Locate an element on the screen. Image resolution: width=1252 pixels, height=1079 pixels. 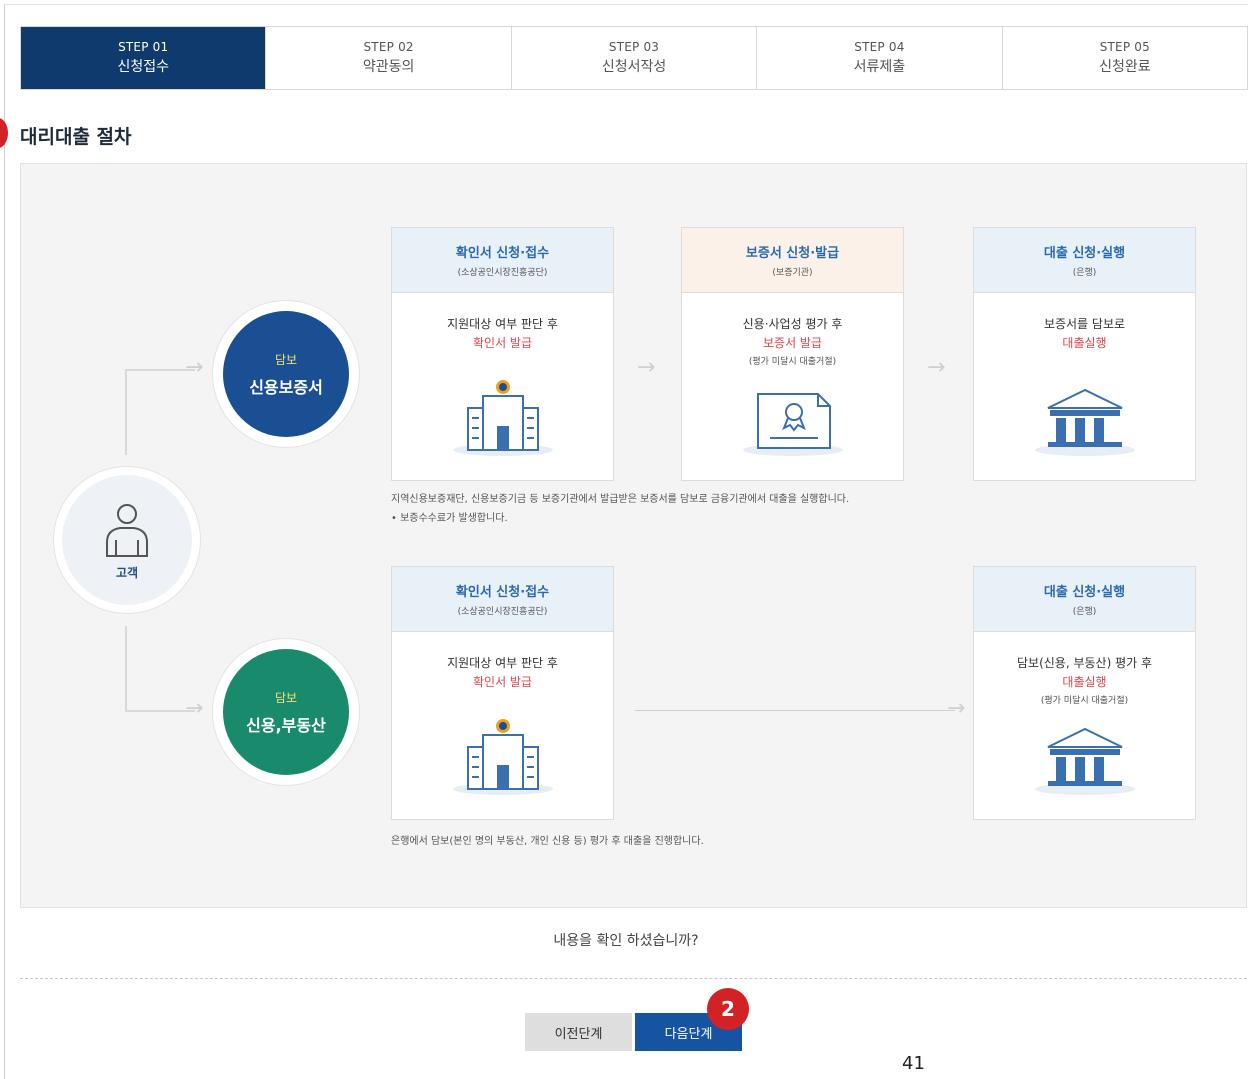
route2-circle: 담보 신용,부동산 is located at coordinates (286, 712).